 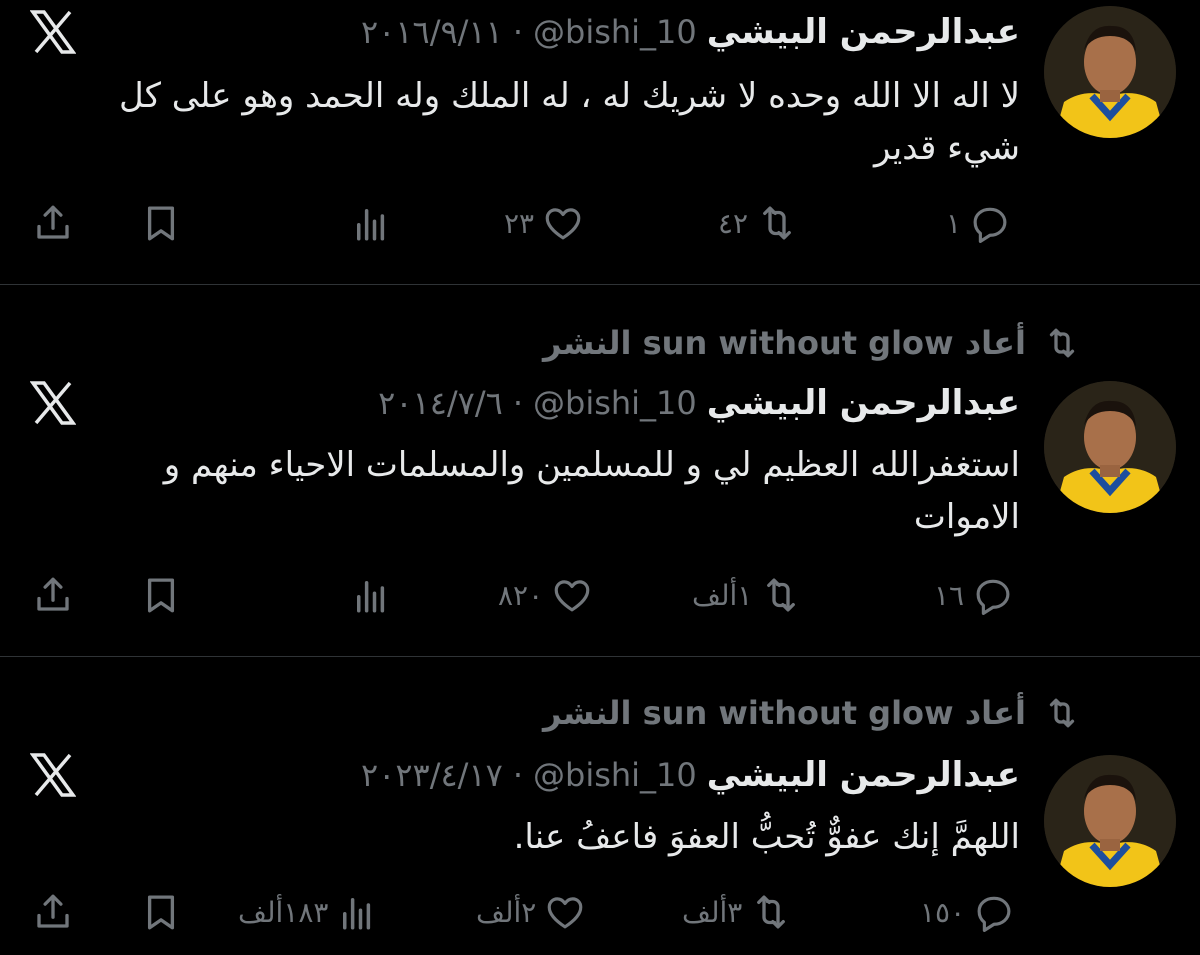 I want to click on action-bar: ١ ٤٢ ٢٣, so click(x=600, y=223).